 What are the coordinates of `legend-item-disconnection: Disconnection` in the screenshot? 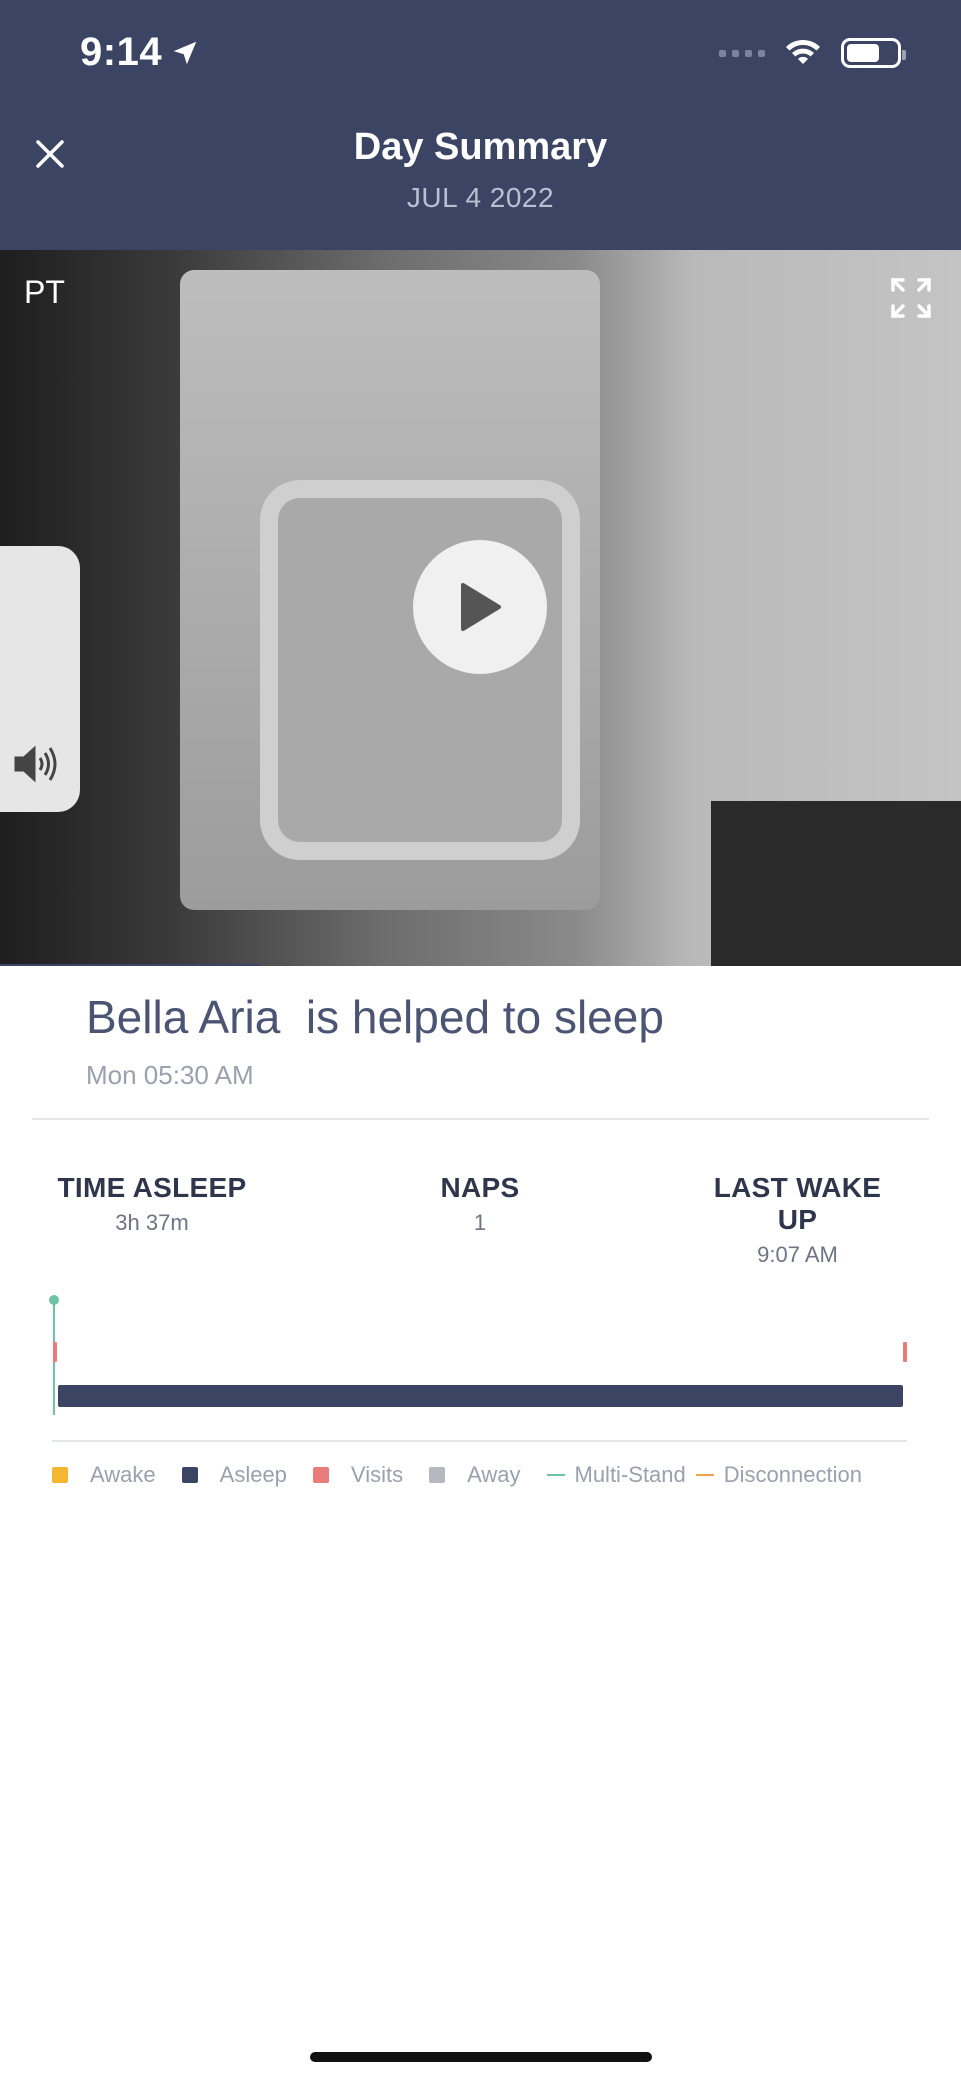 It's located at (778, 1475).